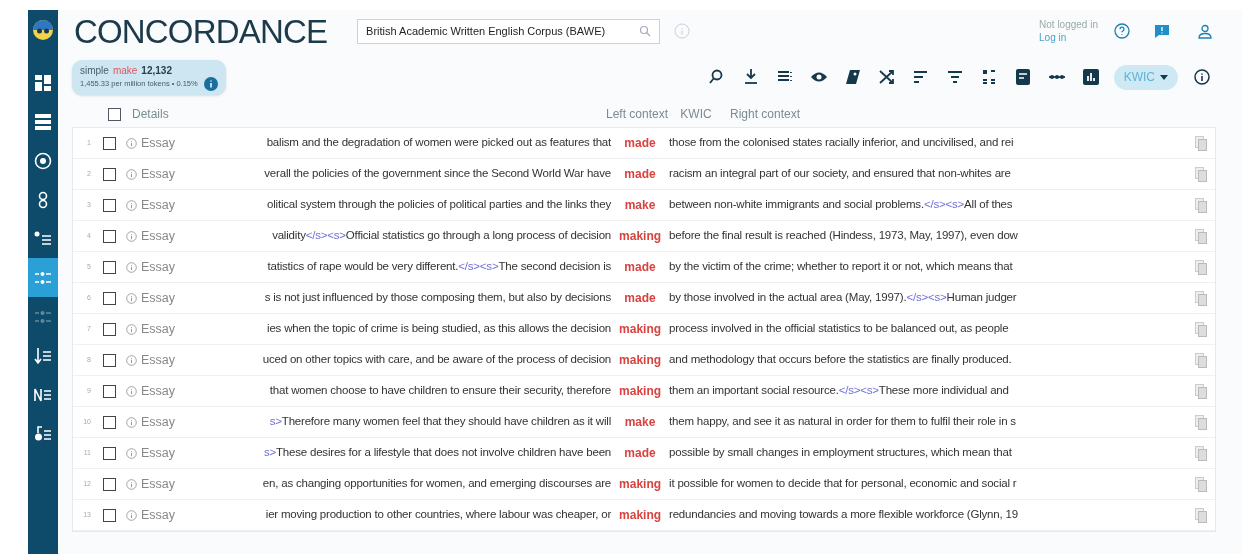 The height and width of the screenshot is (554, 1242). What do you see at coordinates (437, 453) in the screenshot?
I see `left-context: s>These desires for a lifestyle that does not involve children have been` at bounding box center [437, 453].